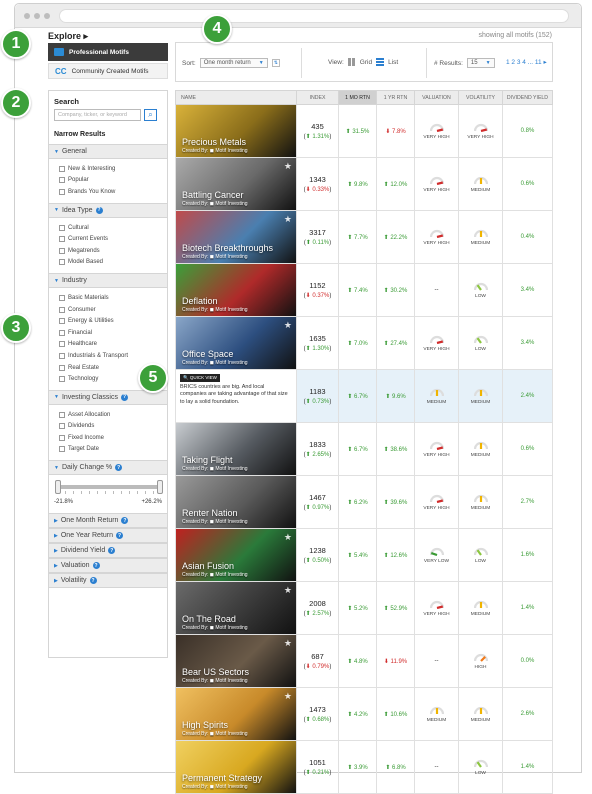 This screenshot has width=592, height=794. I want to click on sort-direction-icon: ⇅, so click(275, 63).